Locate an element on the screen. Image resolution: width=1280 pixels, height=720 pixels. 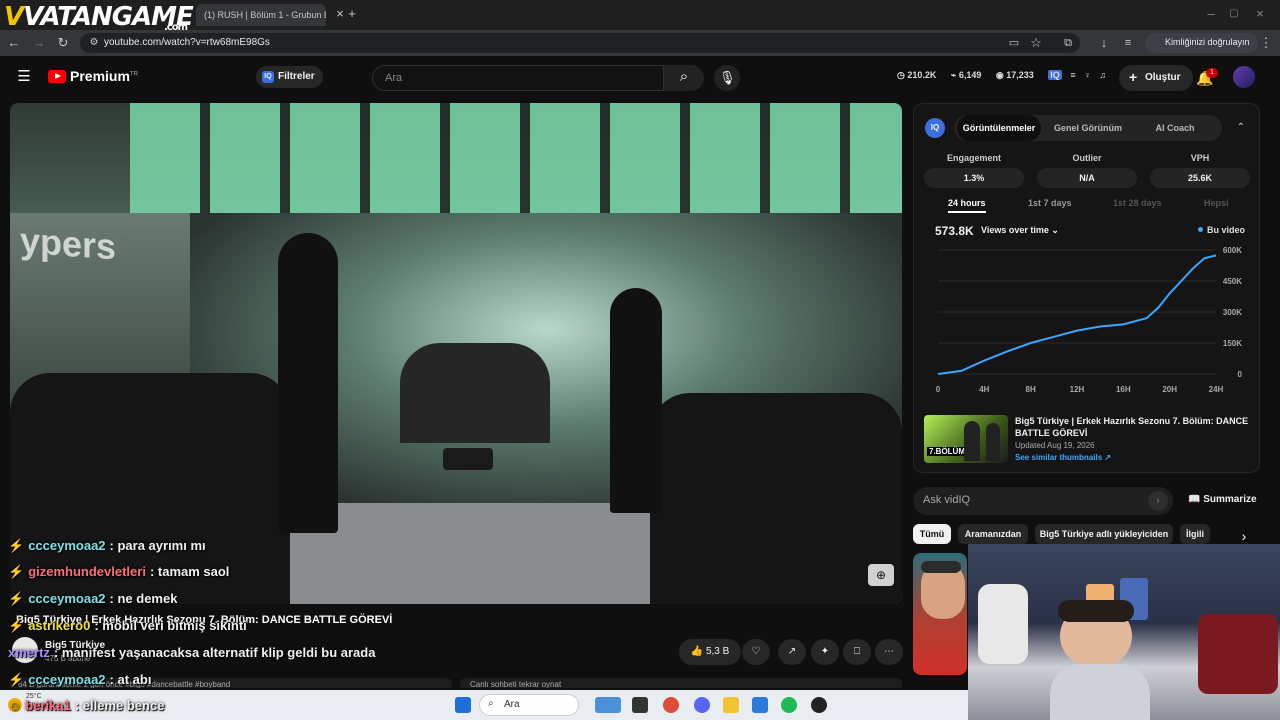
tab-overview: Genel Görünüm is located at coordinates (1088, 128).